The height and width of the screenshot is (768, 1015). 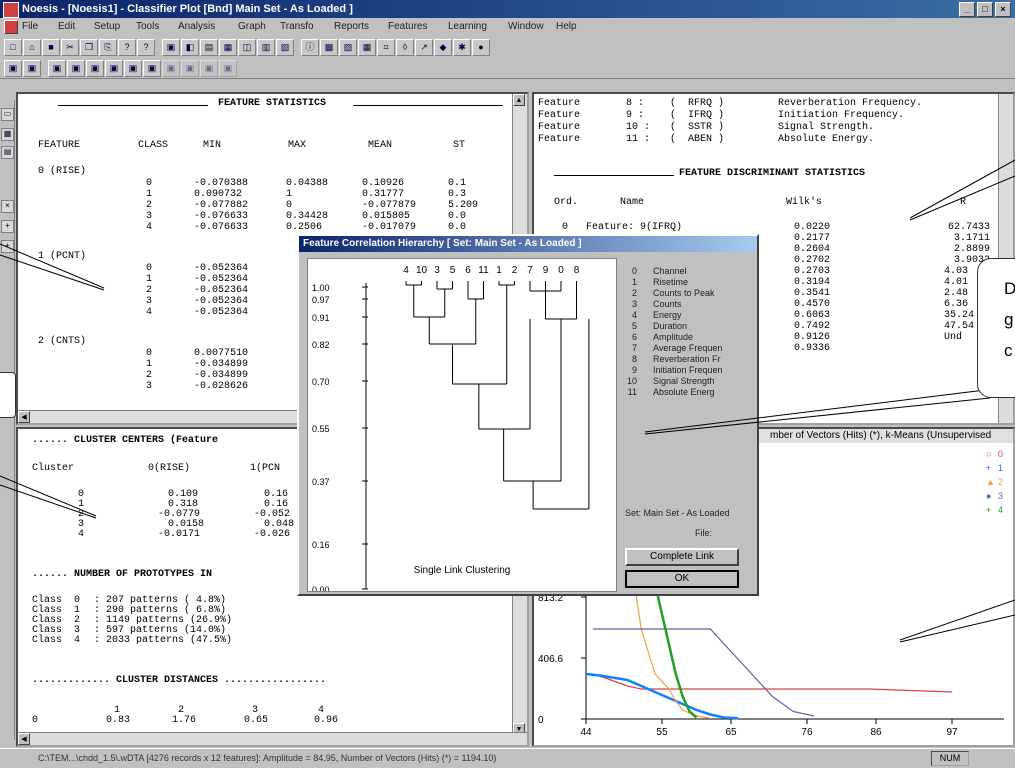 What do you see at coordinates (212, 145) in the screenshot?
I see `column-header: MIN` at bounding box center [212, 145].